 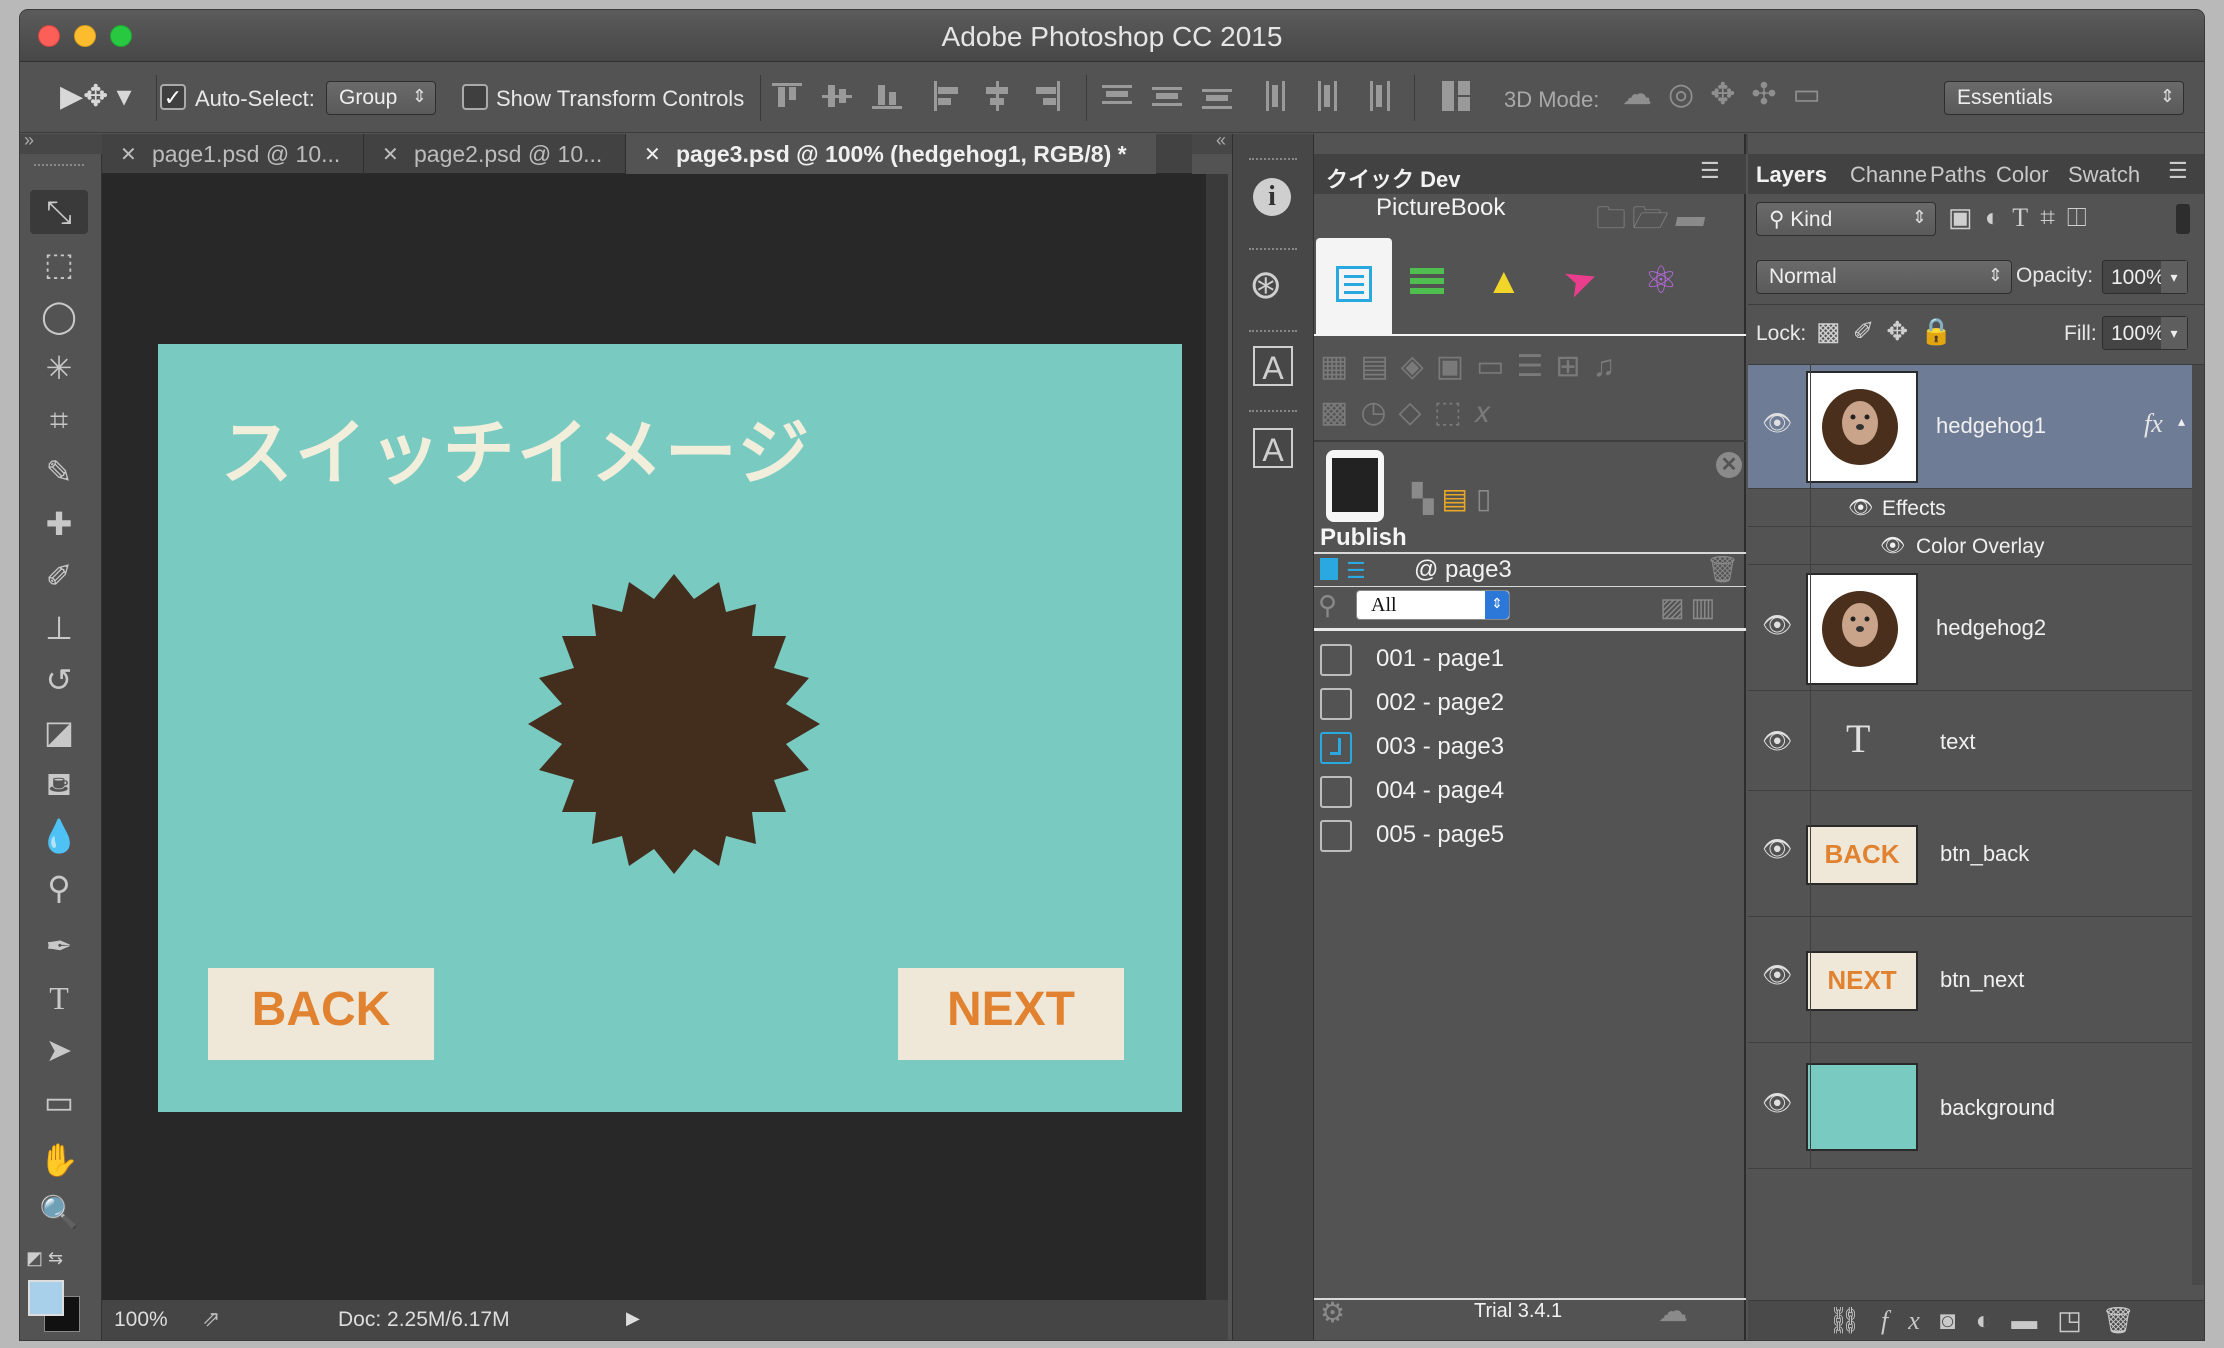 I want to click on new-layer-icon: ◳, so click(x=2079, y=1320).